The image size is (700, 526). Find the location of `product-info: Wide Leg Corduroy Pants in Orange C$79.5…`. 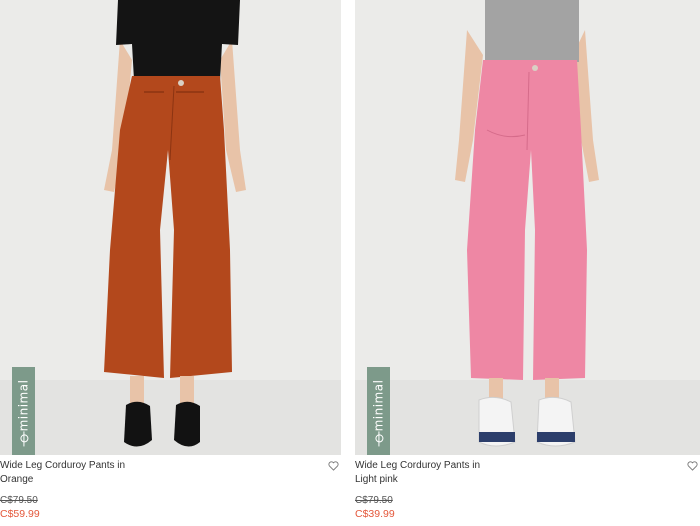

product-info: Wide Leg Corduroy Pants in Orange C$79.5… is located at coordinates (170, 489).